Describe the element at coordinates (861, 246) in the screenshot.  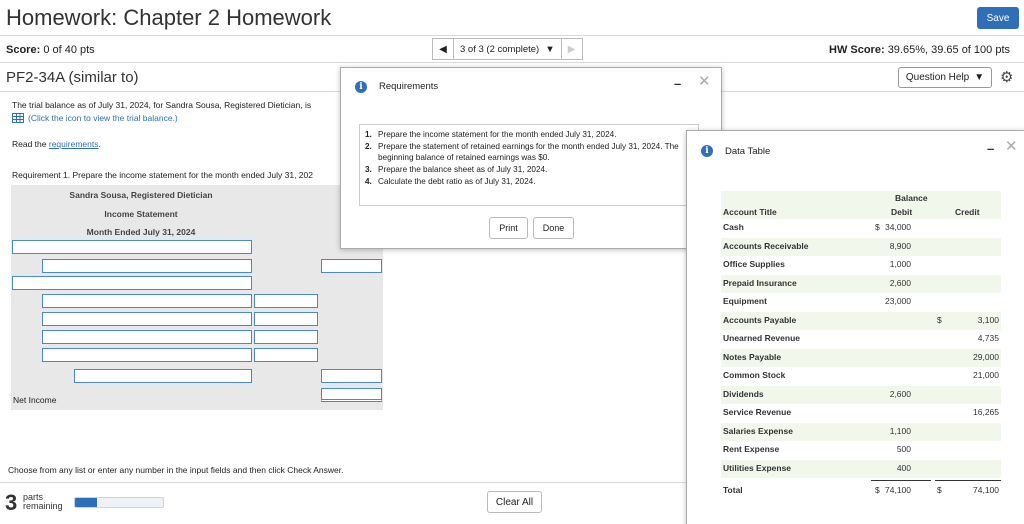
I see `table-row: Accounts Receivable 8,900` at that location.